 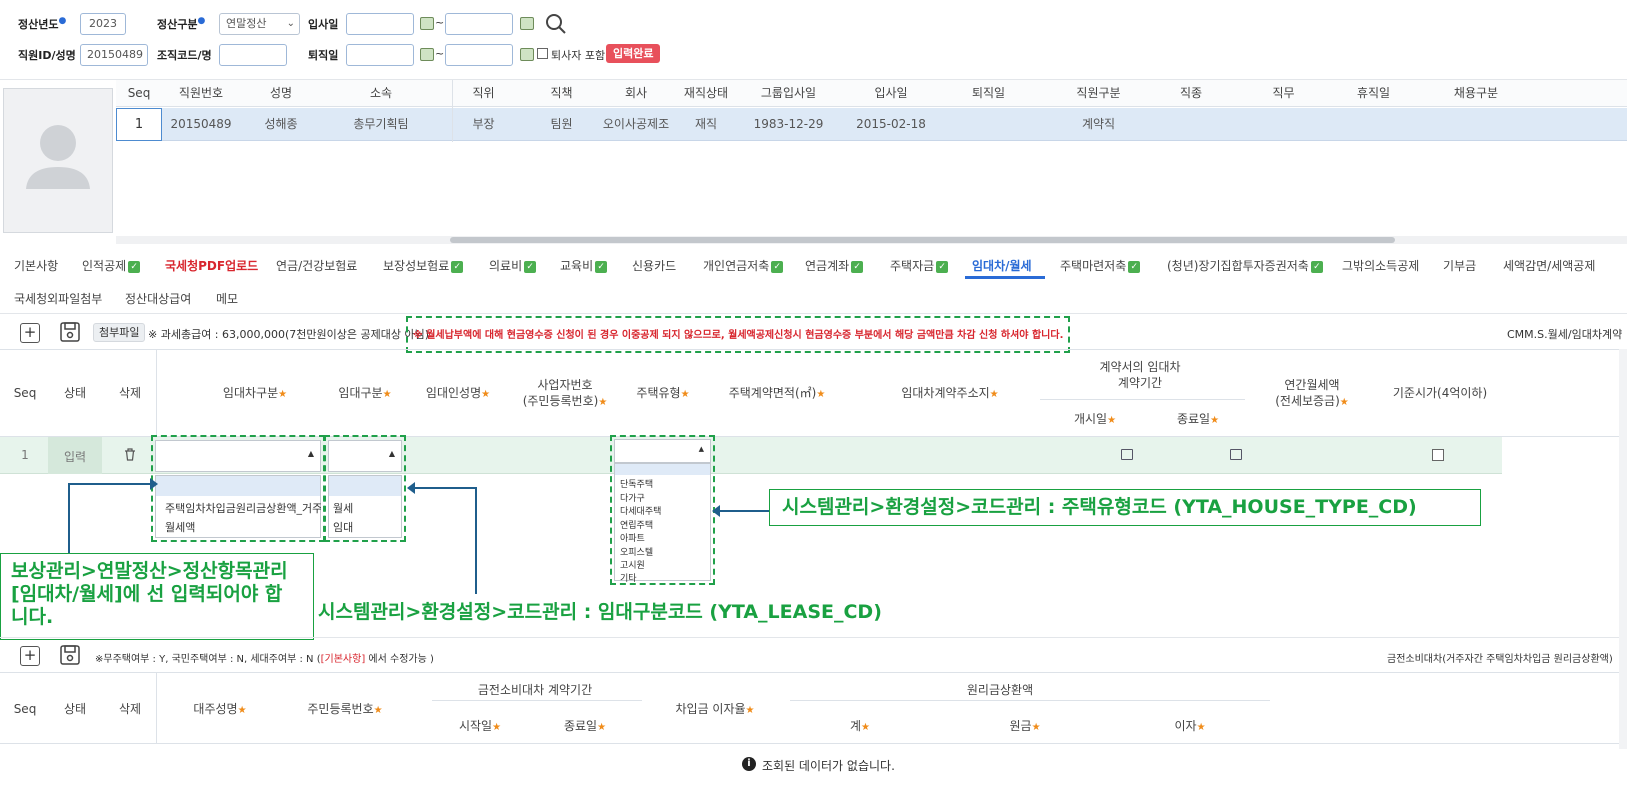 I want to click on table-cell: 2015-02-18, so click(x=891, y=124).